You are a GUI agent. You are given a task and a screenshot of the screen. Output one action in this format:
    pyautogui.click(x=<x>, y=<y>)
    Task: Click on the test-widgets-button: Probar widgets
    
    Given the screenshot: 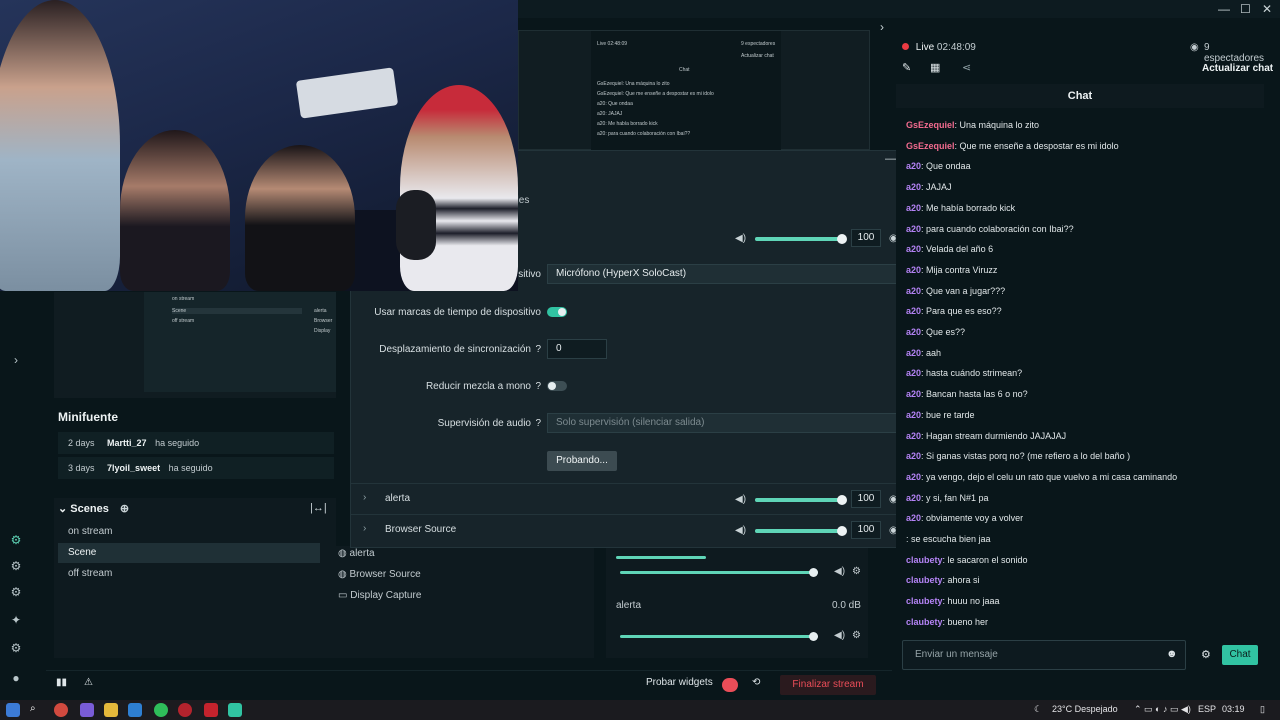 What is the action you would take?
    pyautogui.click(x=679, y=682)
    